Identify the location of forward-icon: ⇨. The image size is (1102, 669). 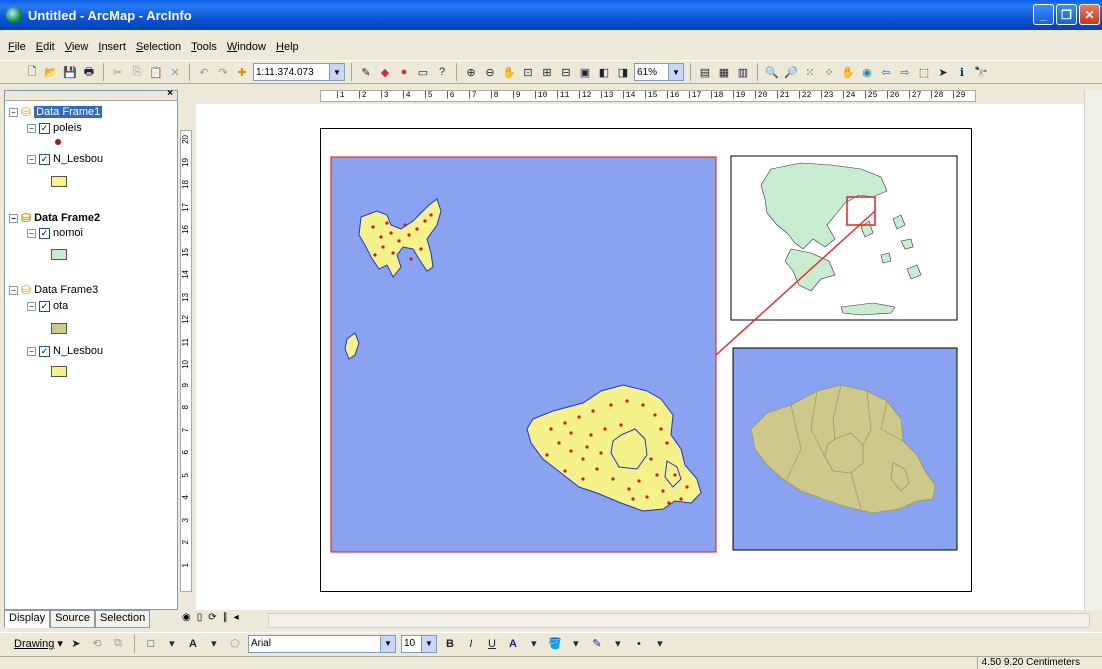
(905, 72).